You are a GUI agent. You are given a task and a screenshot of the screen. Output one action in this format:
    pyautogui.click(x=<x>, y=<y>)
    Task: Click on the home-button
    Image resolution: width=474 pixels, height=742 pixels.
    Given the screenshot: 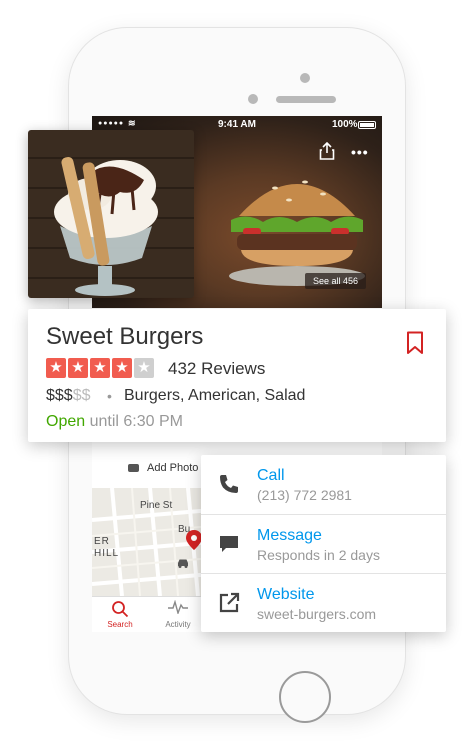 What is the action you would take?
    pyautogui.click(x=305, y=697)
    